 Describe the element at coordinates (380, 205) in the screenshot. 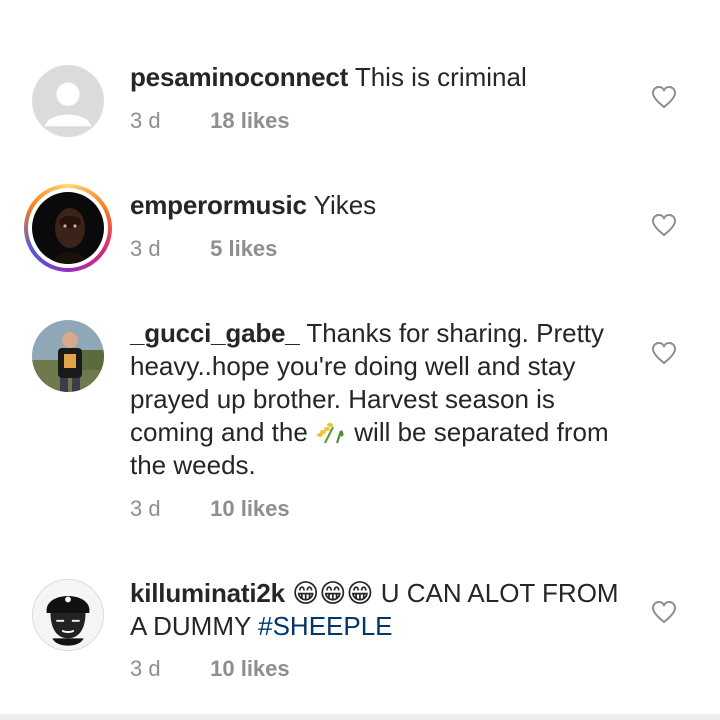

I see `comment-text: emperormusic Yikes` at that location.